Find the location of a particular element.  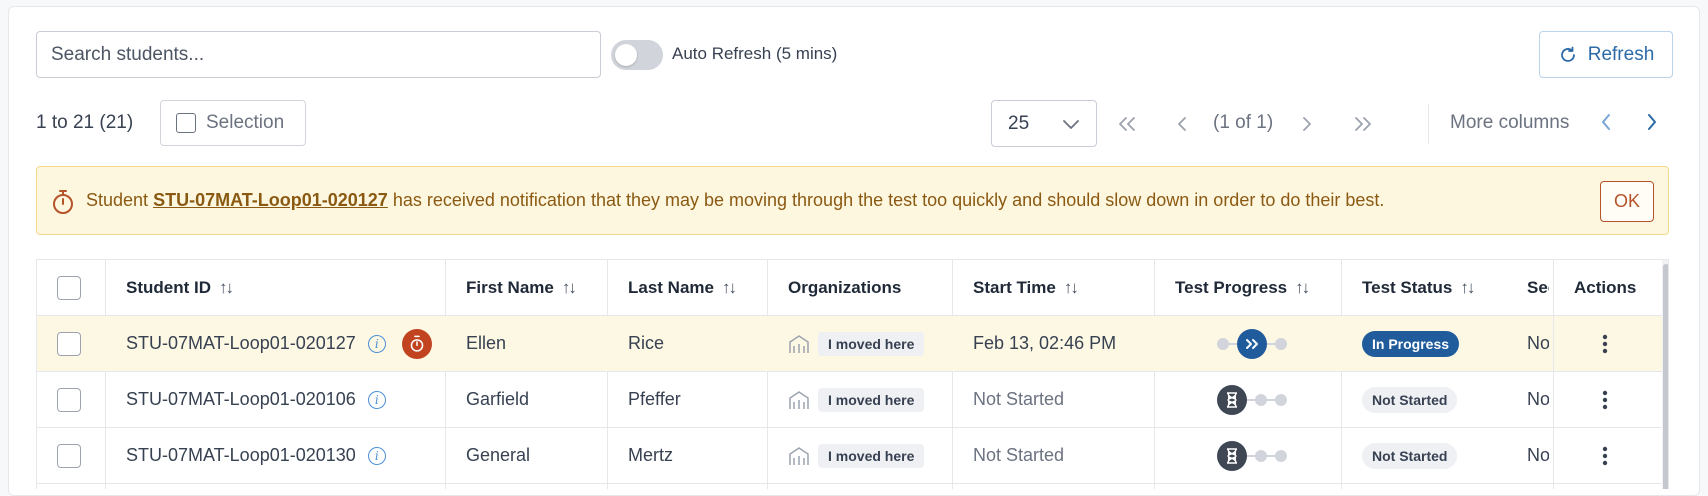

first-page-button is located at coordinates (1127, 123).